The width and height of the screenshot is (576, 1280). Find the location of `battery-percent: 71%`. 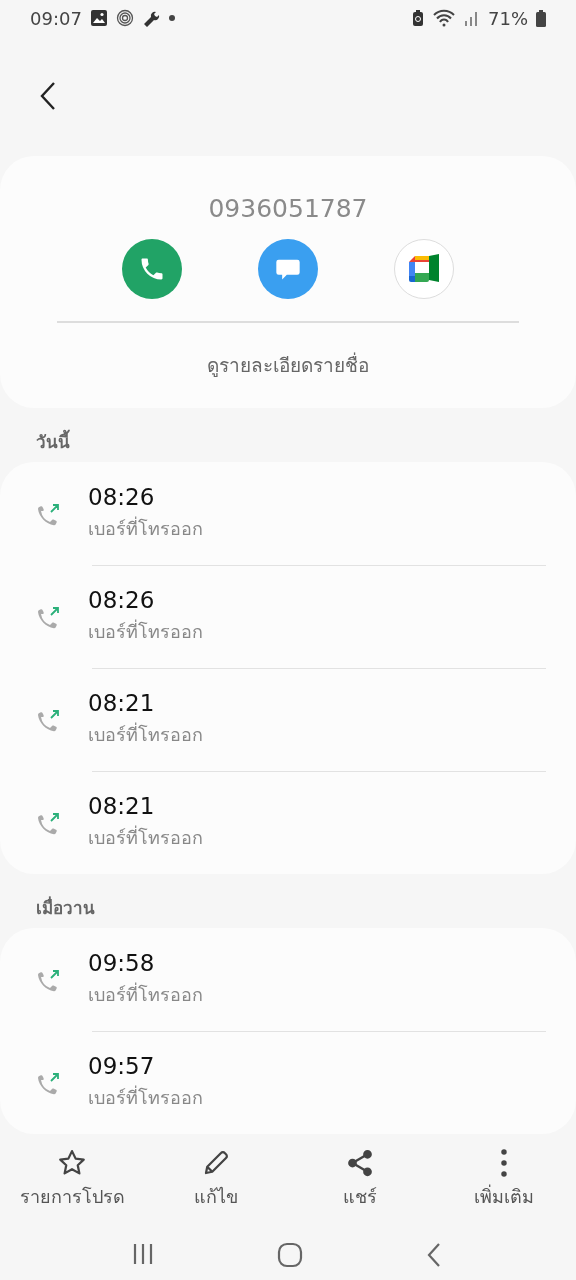

battery-percent: 71% is located at coordinates (508, 18).